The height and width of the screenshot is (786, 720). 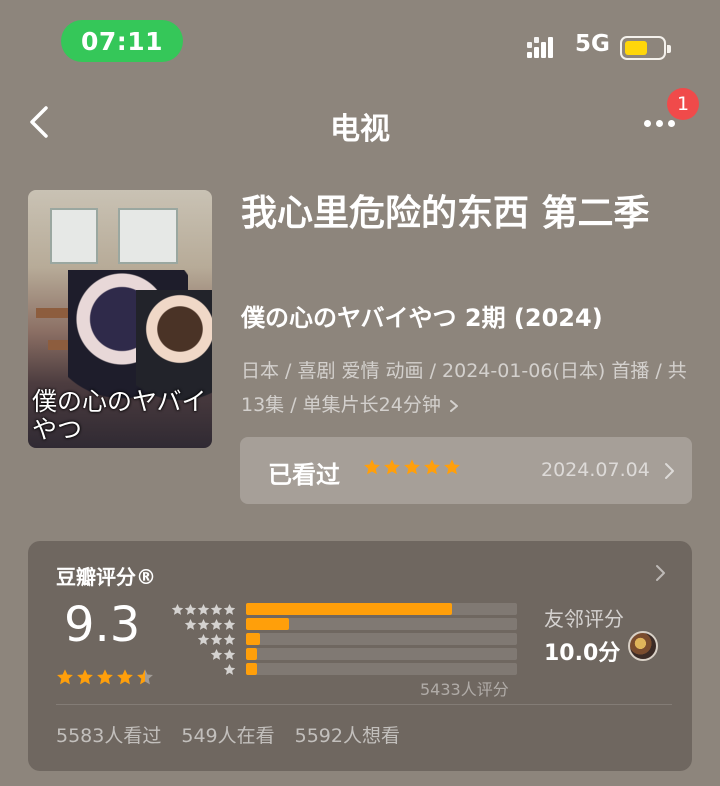 I want to click on status-bar: 07:11 5G, so click(x=360, y=42).